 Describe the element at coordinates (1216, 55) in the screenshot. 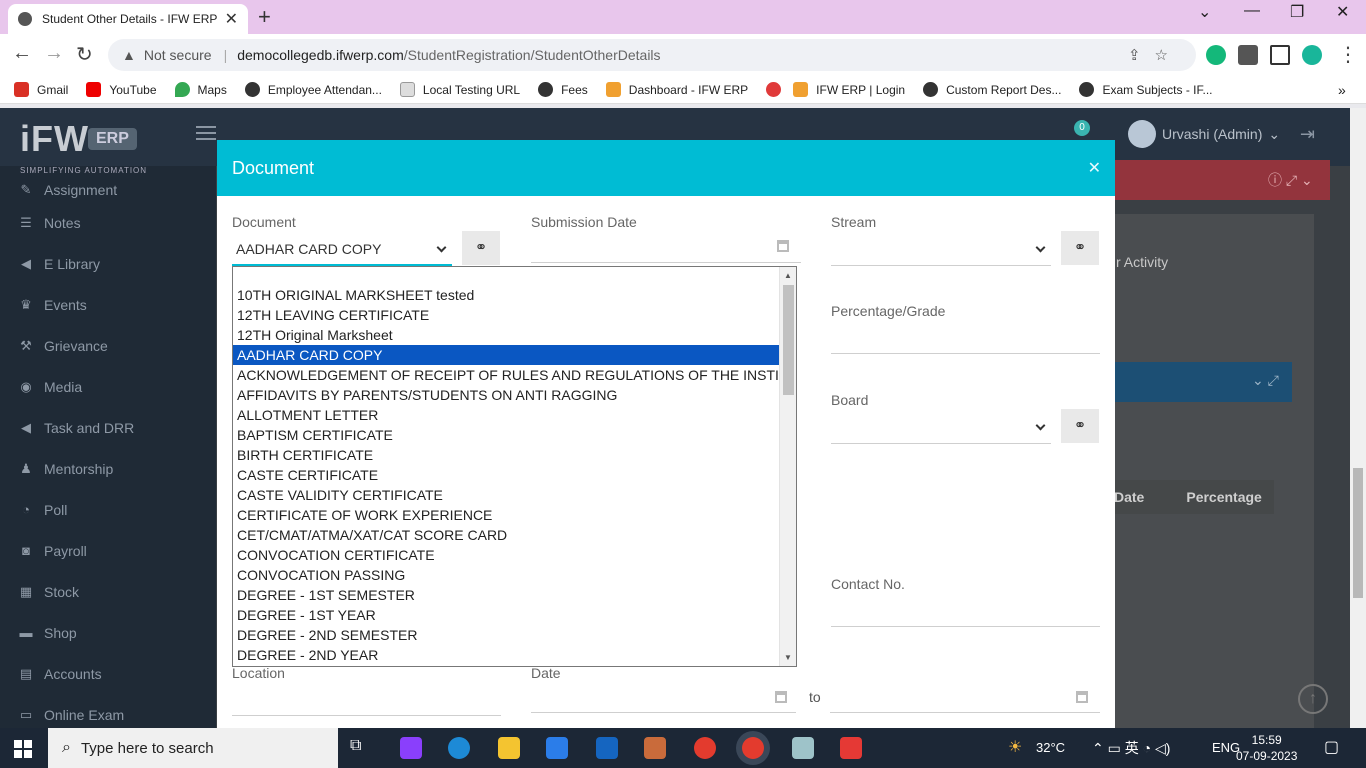

I see `grammarly-extension-icon` at that location.